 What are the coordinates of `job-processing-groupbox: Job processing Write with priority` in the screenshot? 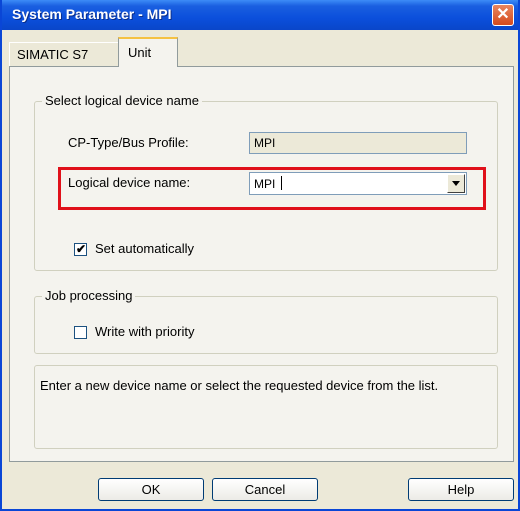 It's located at (266, 321).